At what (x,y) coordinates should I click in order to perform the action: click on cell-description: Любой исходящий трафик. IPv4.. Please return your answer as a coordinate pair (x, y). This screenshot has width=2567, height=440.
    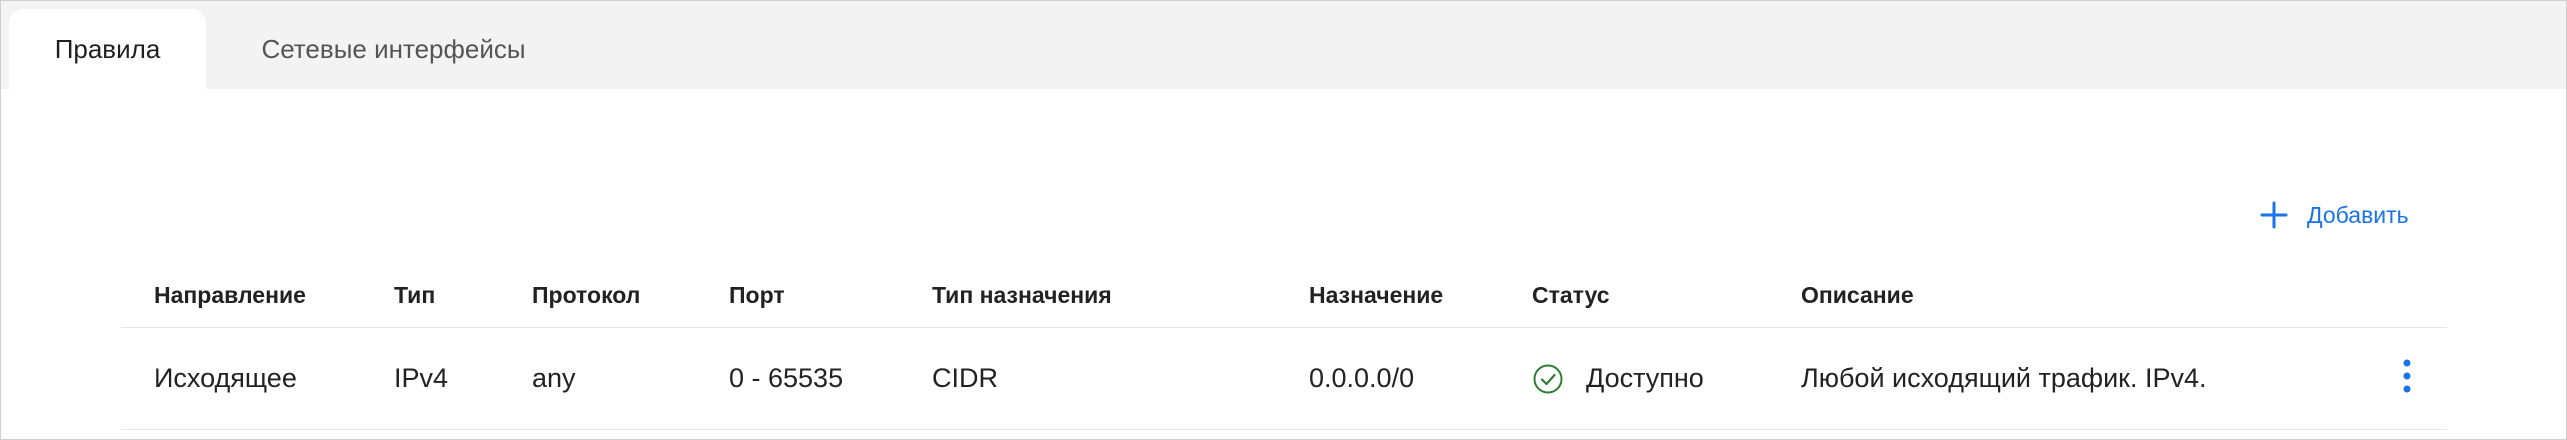
    Looking at the image, I should click on (2004, 378).